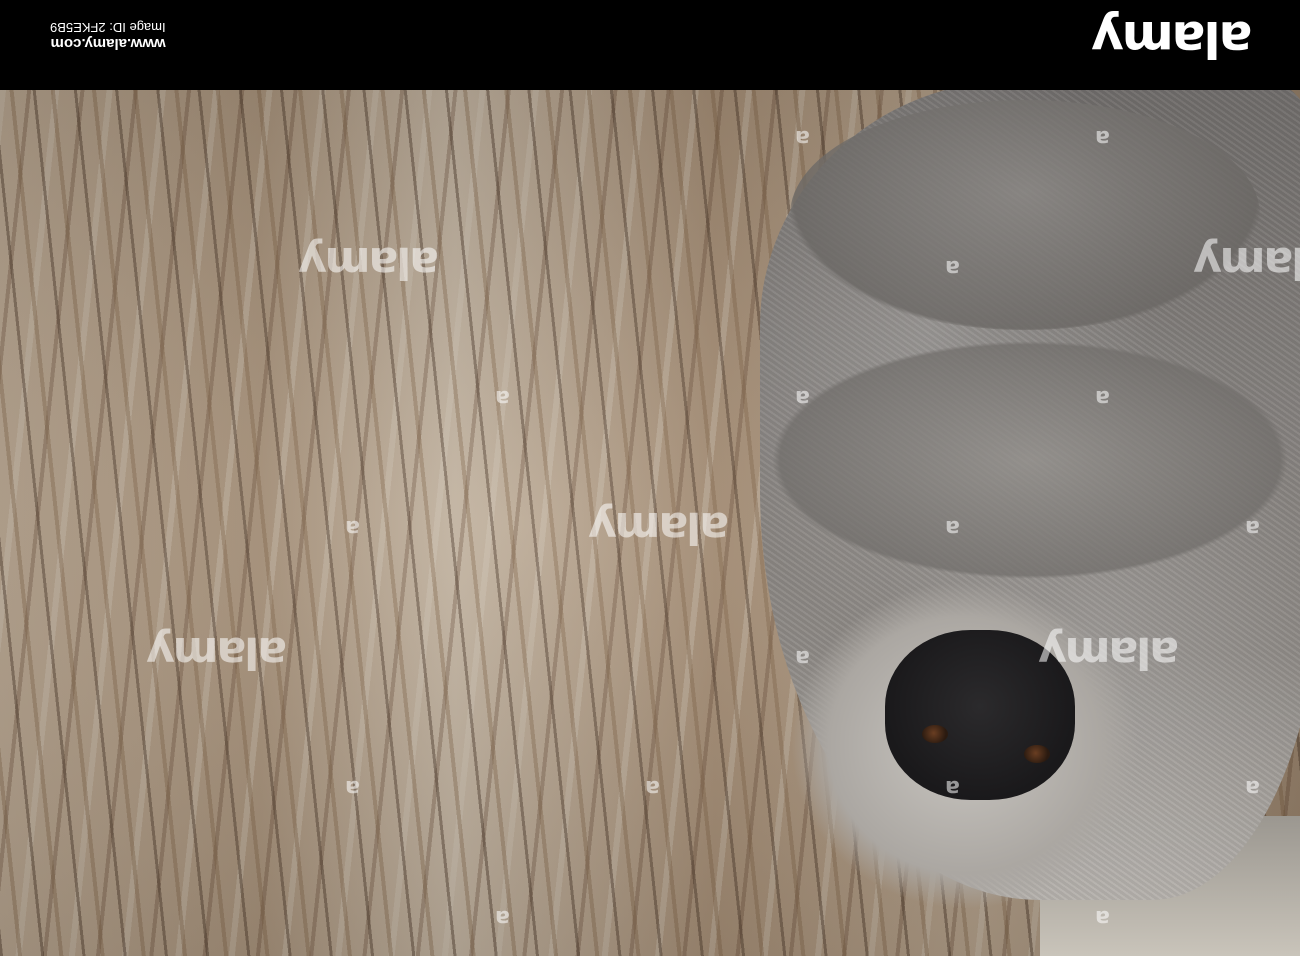  I want to click on gibbon-eye-right, so click(1037, 754).